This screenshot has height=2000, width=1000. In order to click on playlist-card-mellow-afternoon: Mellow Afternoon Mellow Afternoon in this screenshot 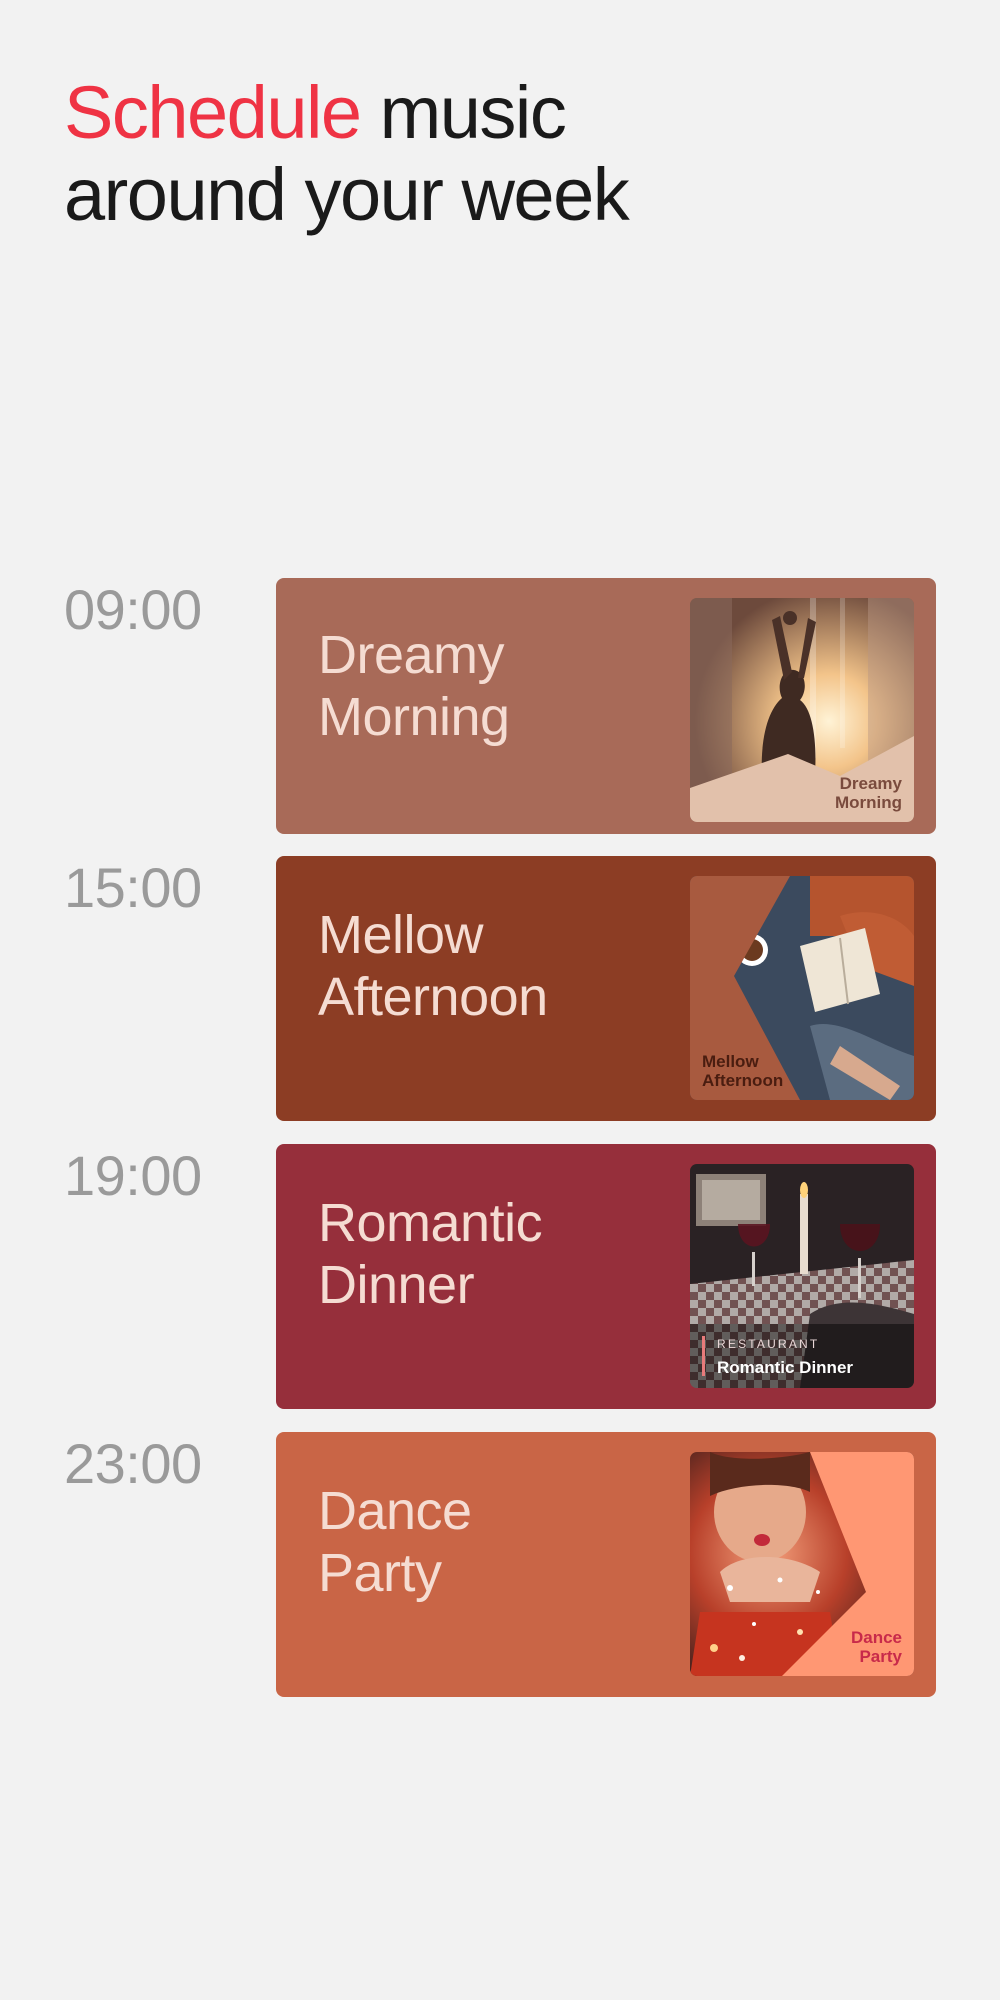, I will do `click(606, 988)`.